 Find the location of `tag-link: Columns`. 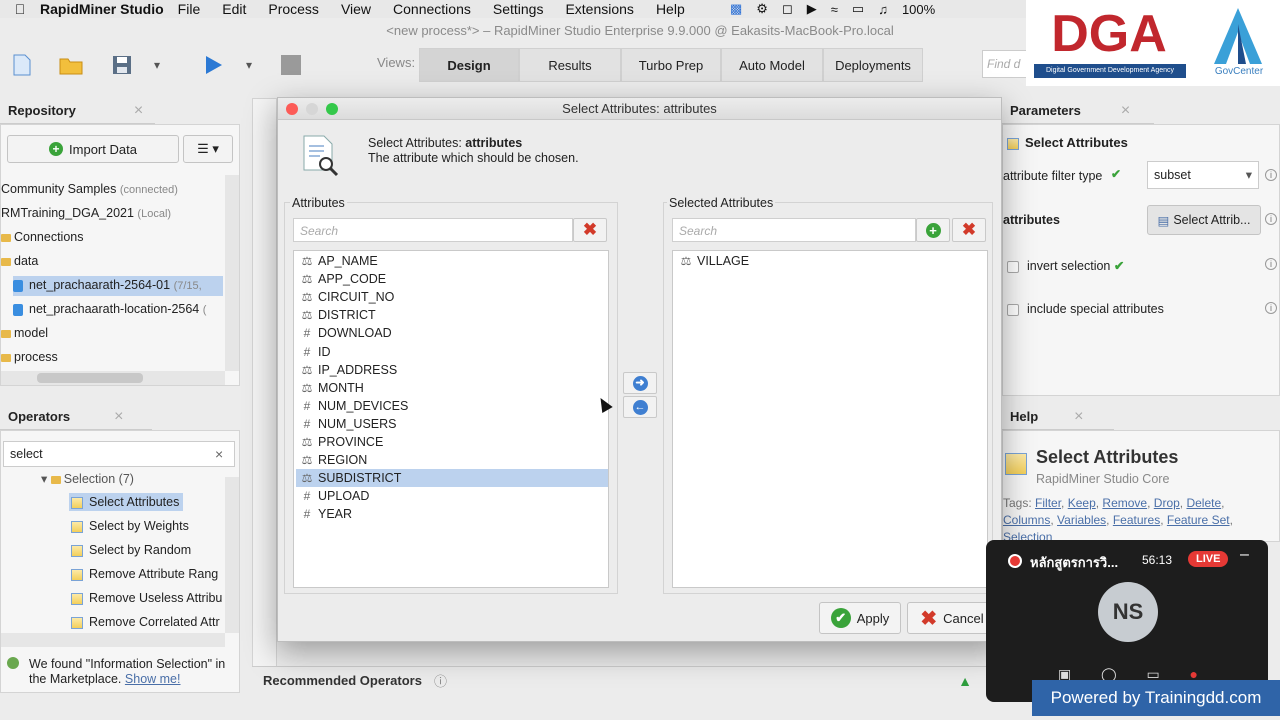

tag-link: Columns is located at coordinates (1026, 520).